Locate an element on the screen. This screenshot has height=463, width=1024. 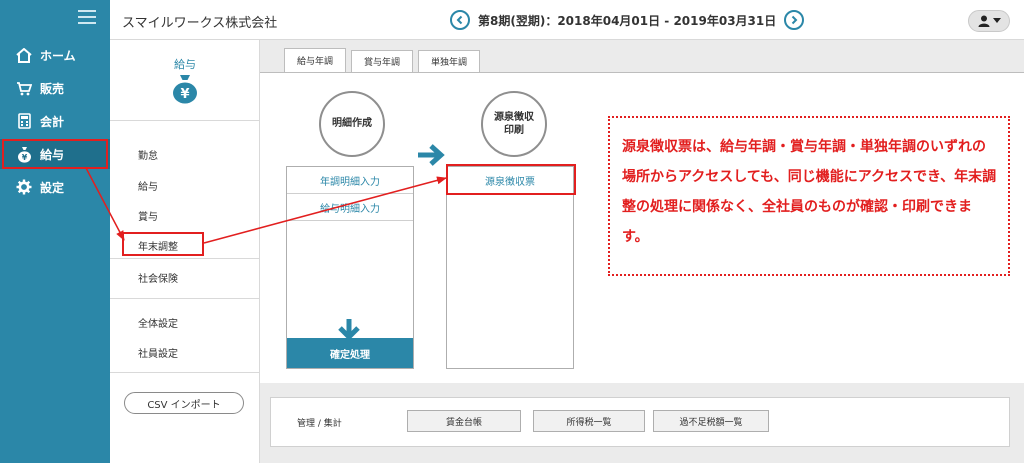
nav-item-home: ホーム is located at coordinates (55, 55).